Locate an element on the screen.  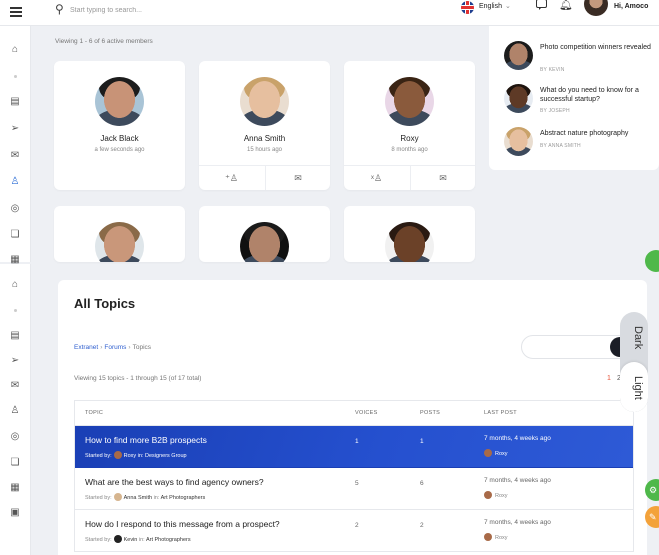
calendar-icon: ▦ is located at coordinates (15, 488).